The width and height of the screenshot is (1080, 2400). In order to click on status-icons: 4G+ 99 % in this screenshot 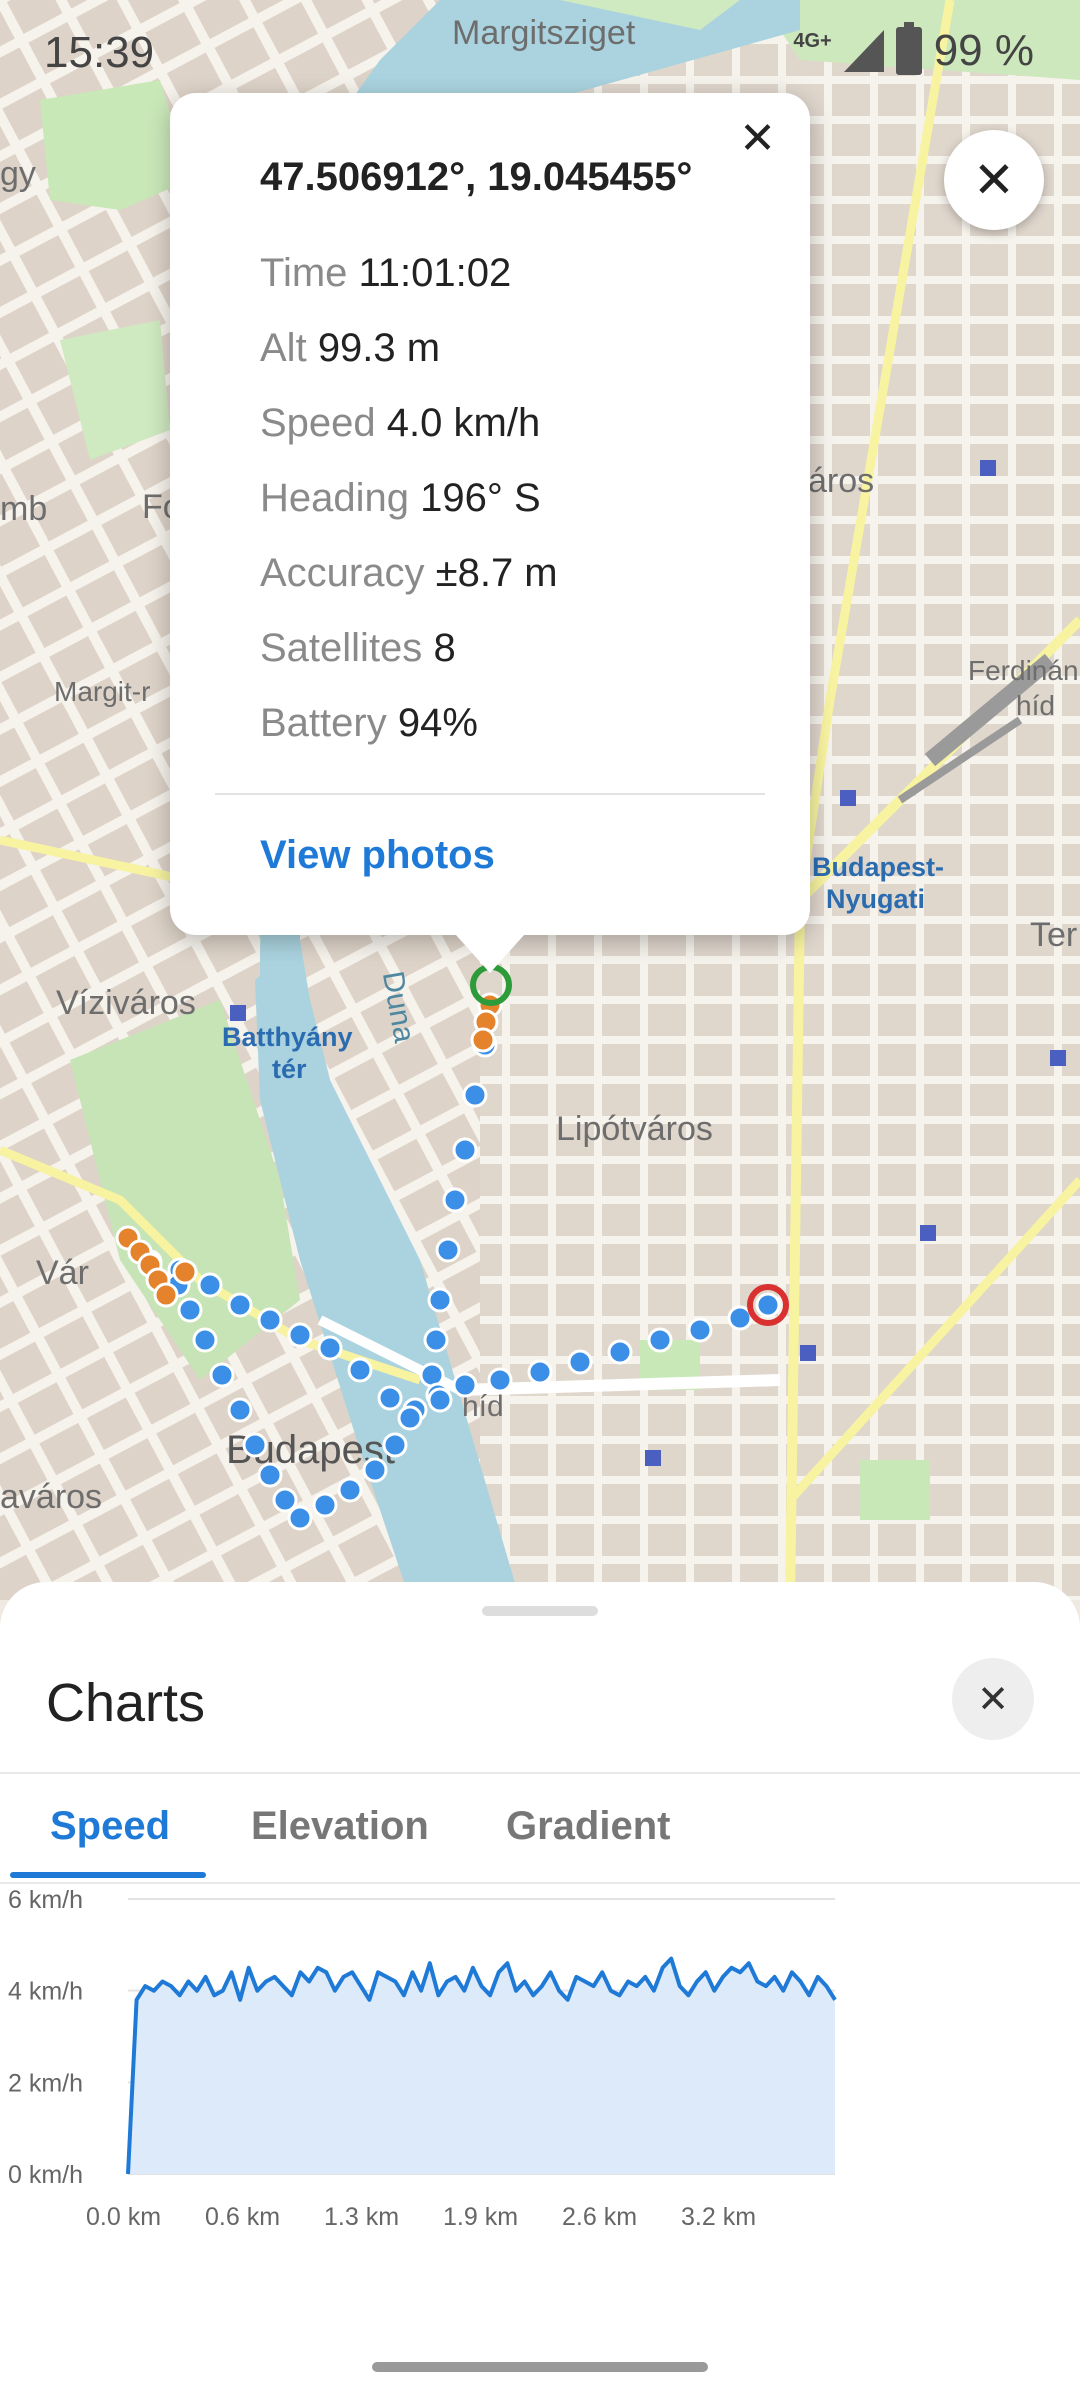, I will do `click(913, 49)`.